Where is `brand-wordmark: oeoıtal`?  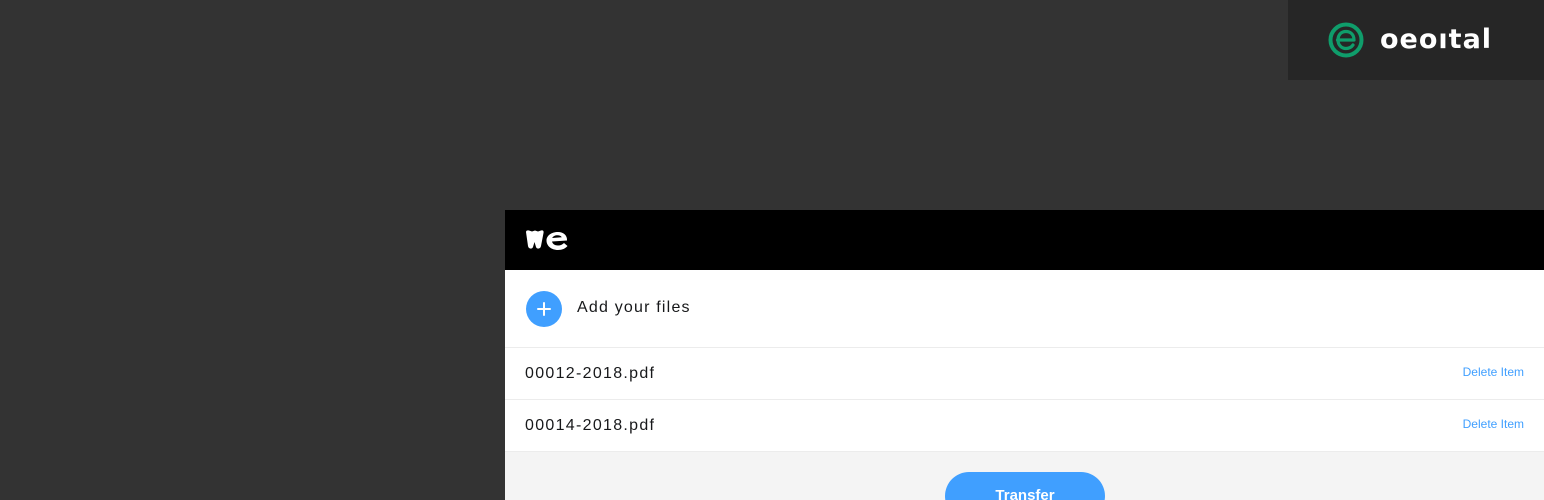 brand-wordmark: oeoıtal is located at coordinates (1436, 39).